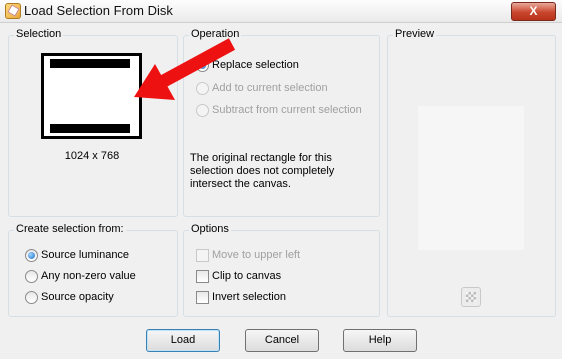 The image size is (562, 359). I want to click on preview-group-label: Preview, so click(415, 34).